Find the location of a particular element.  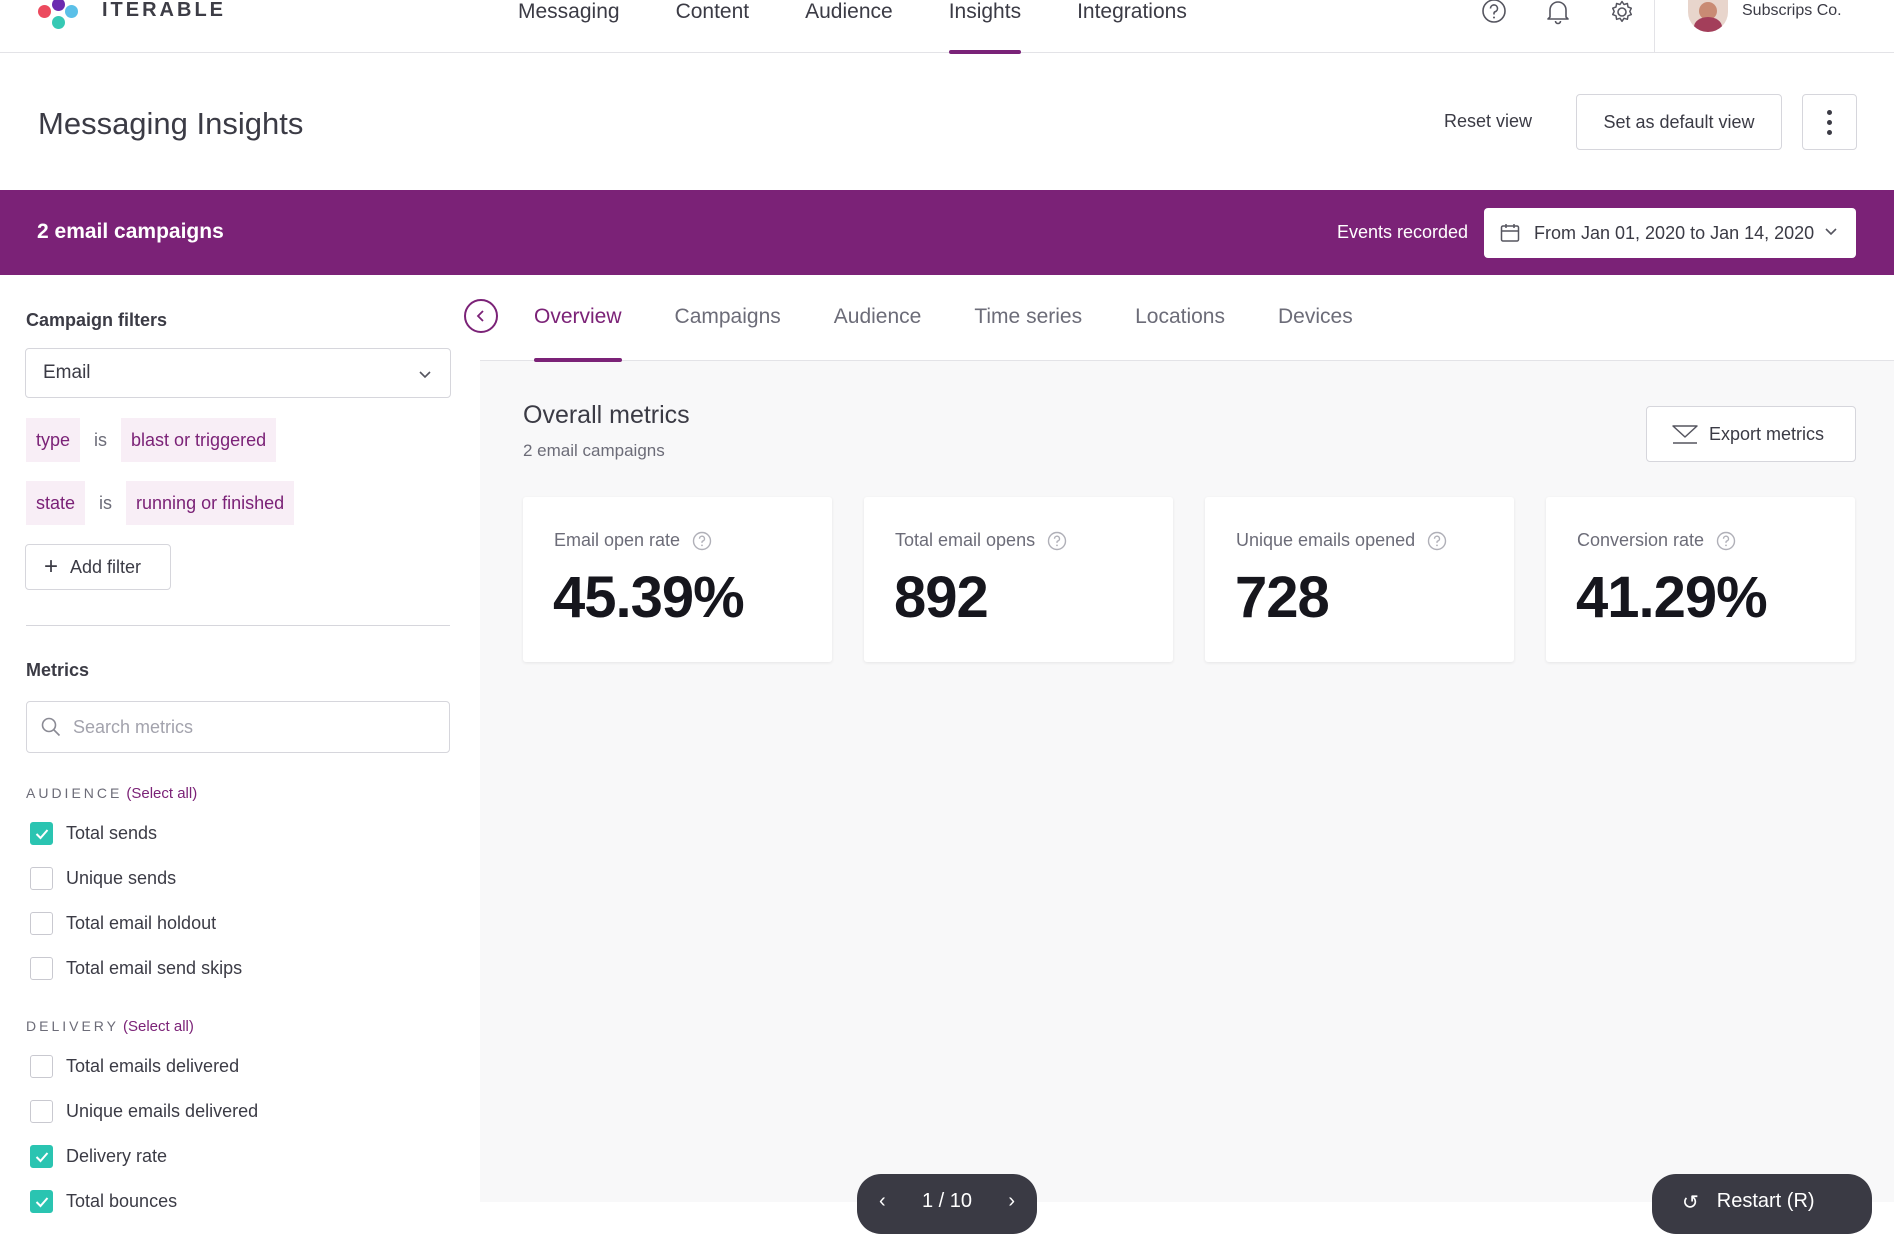

restart-button: ↺ Restart (R) is located at coordinates (1762, 1204).